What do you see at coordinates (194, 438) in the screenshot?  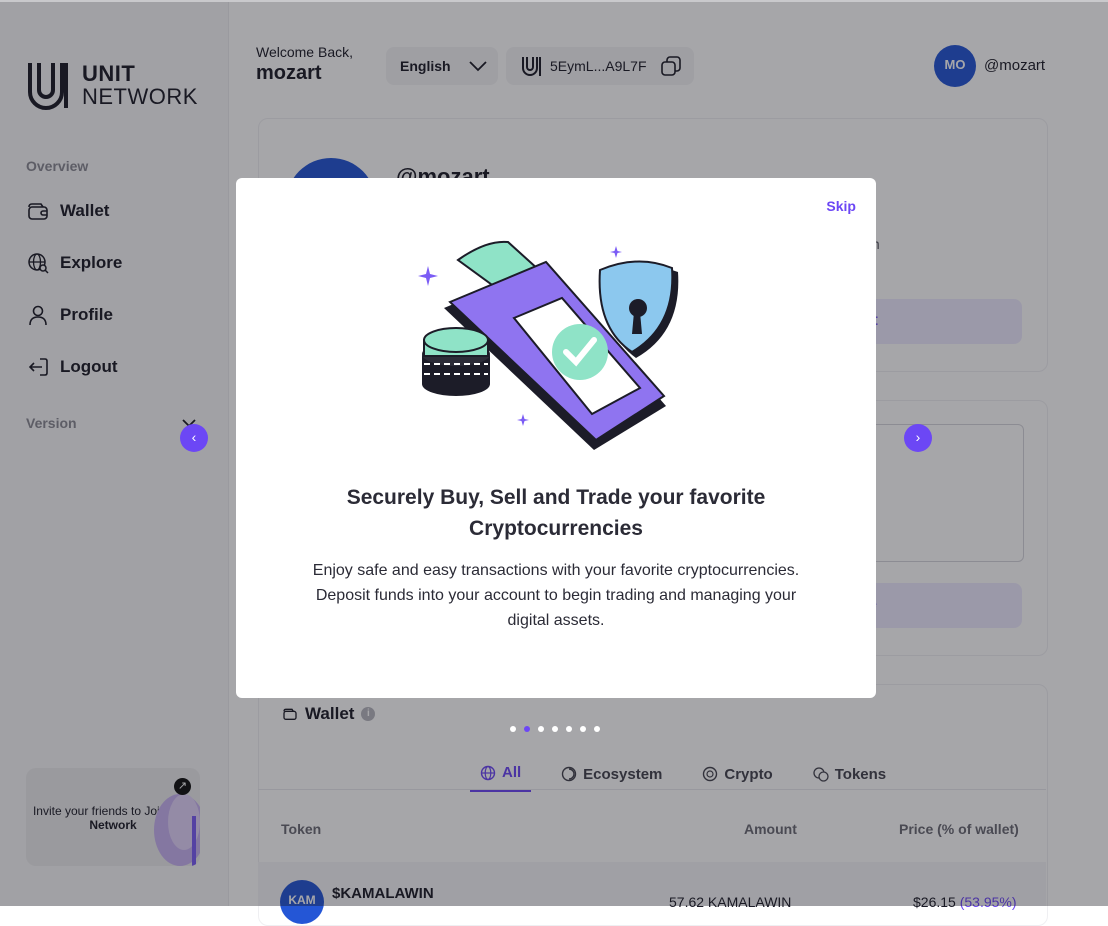 I see `carousel-prev-button: ‹` at bounding box center [194, 438].